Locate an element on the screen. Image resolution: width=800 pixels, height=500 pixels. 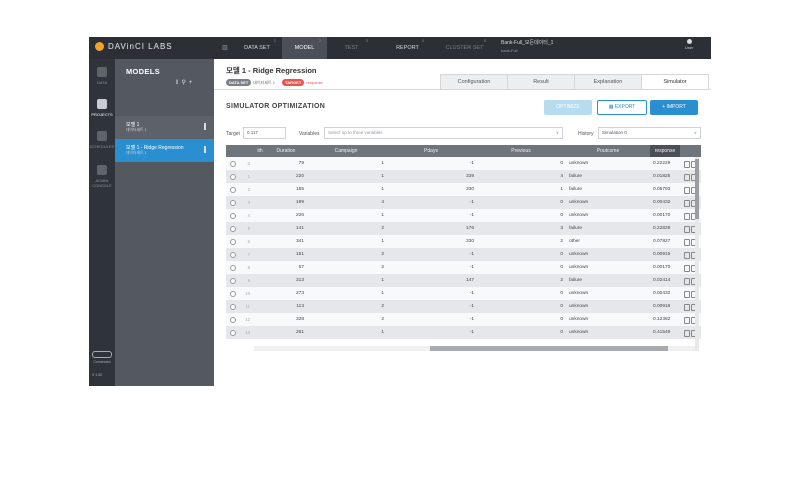
variables-select: Select up to three variables ∨ is located at coordinates (443, 133).